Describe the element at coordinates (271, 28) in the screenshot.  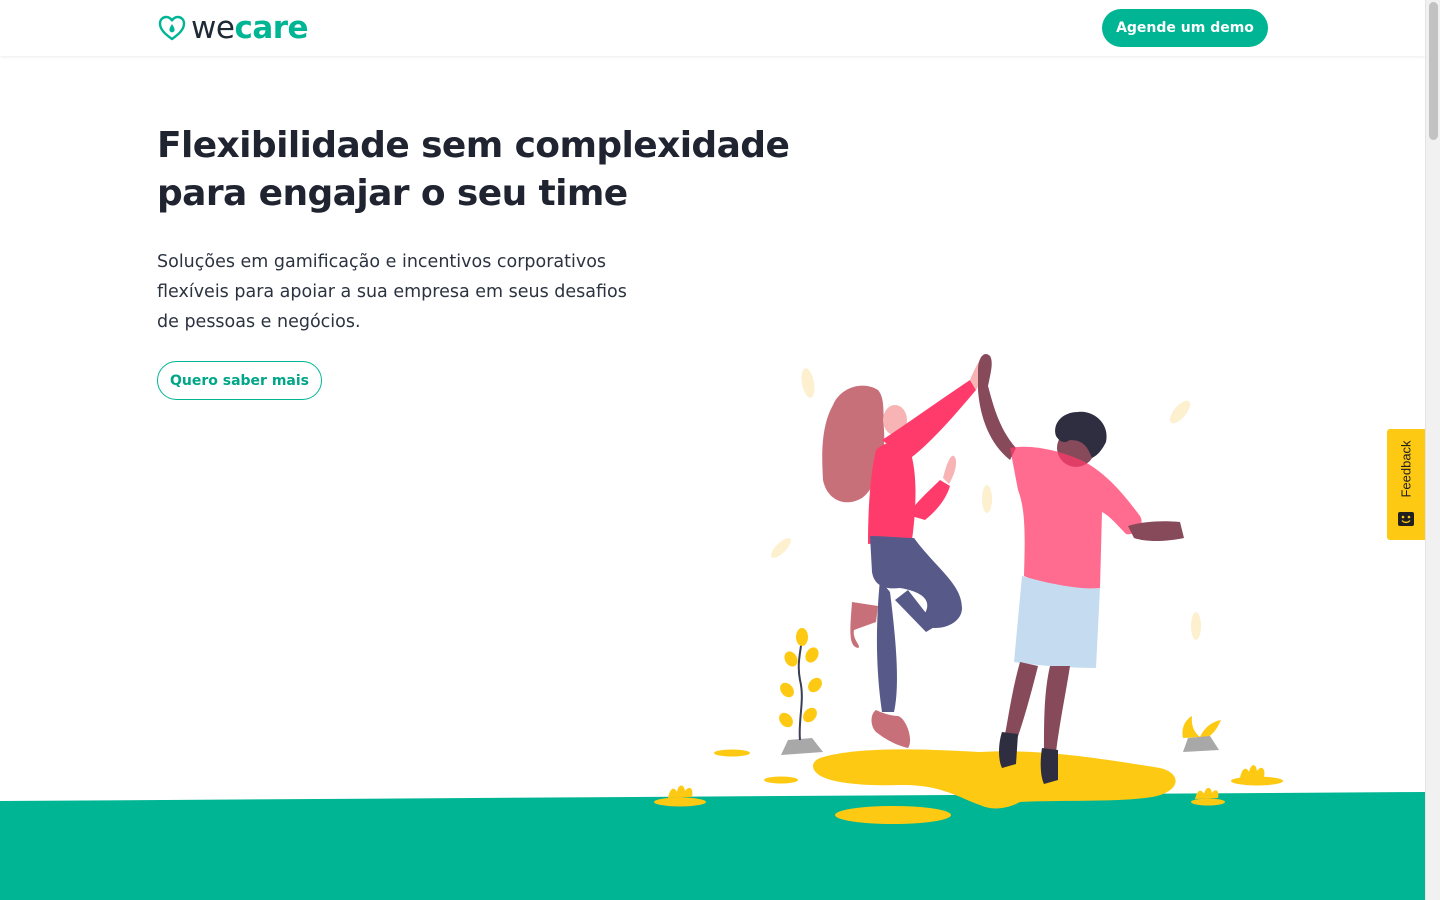
I see `logo-care: care` at that location.